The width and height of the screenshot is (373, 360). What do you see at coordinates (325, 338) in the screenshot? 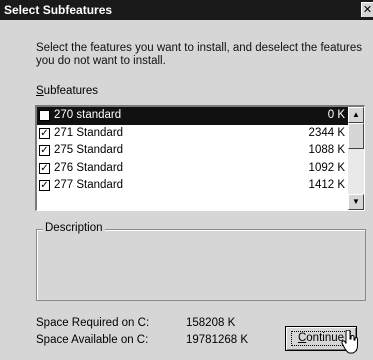
I see `continue-label-rest: ontinue` at bounding box center [325, 338].